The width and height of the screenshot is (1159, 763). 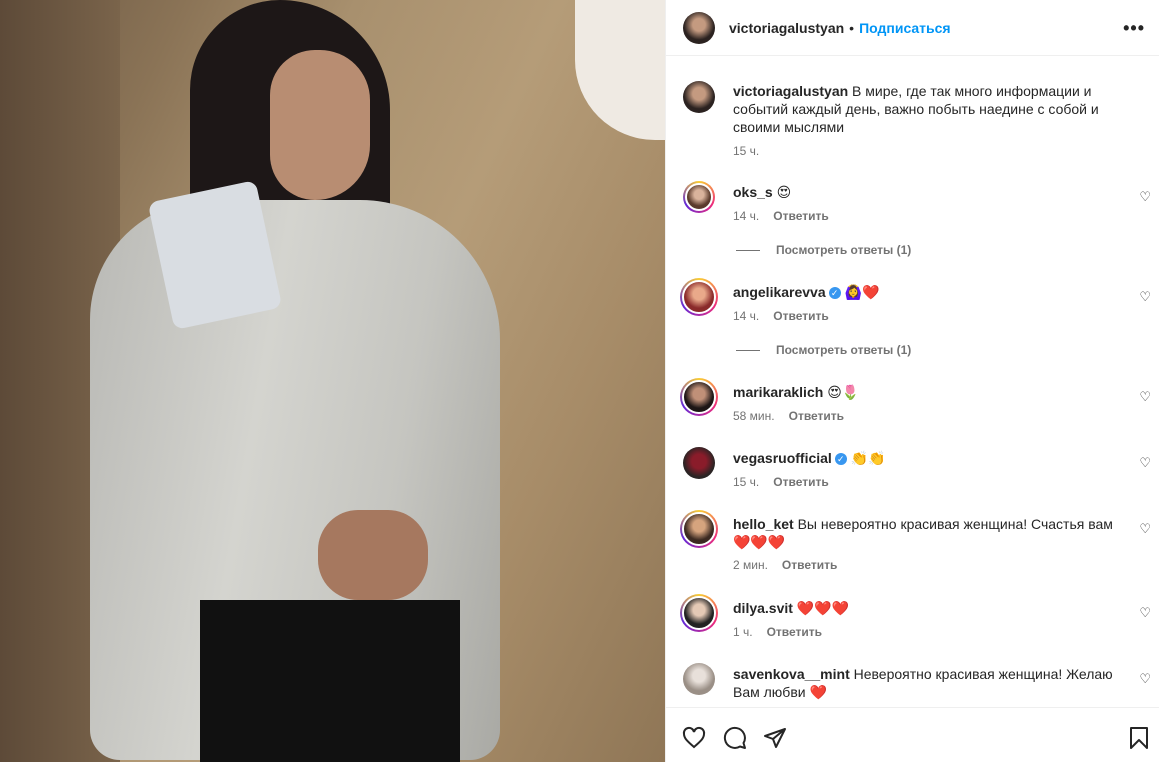 I want to click on post-header: victoriagalustyan • Подписаться •••, so click(x=912, y=28).